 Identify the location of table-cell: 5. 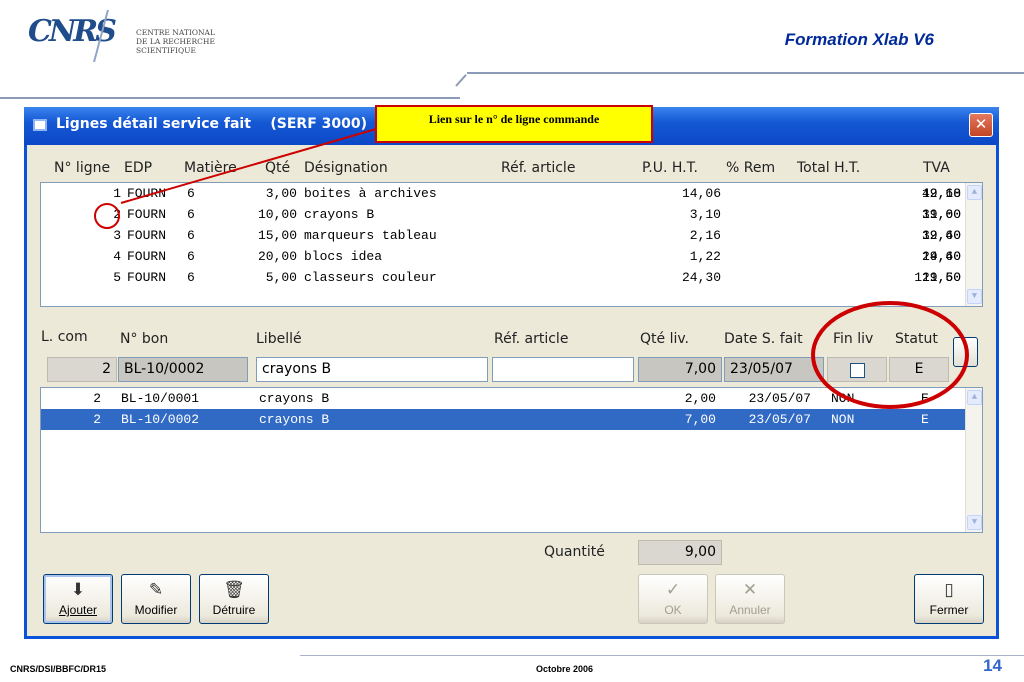
(117, 277).